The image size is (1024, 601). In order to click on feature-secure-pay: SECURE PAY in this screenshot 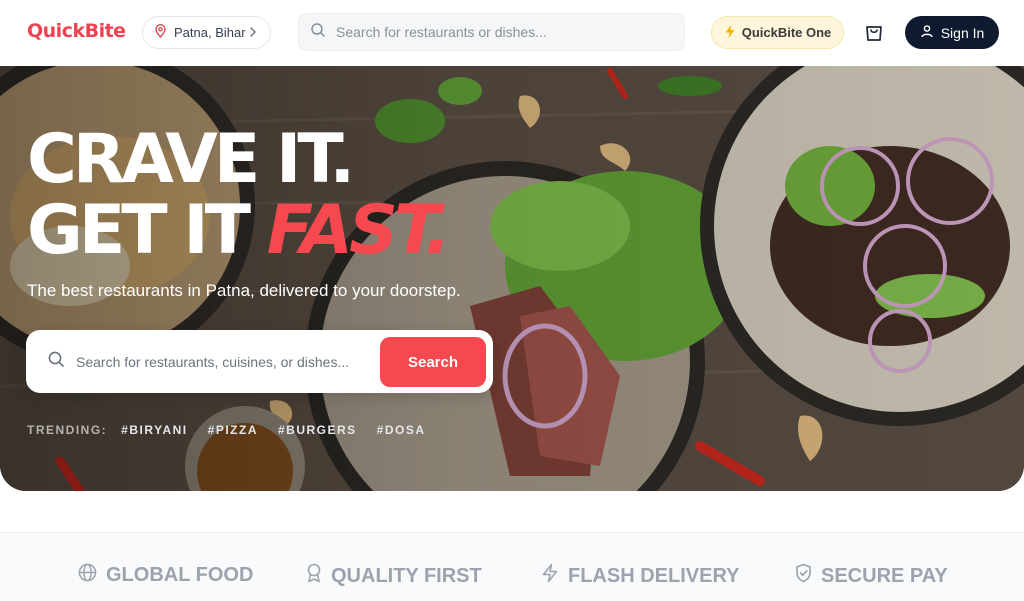, I will do `click(871, 576)`.